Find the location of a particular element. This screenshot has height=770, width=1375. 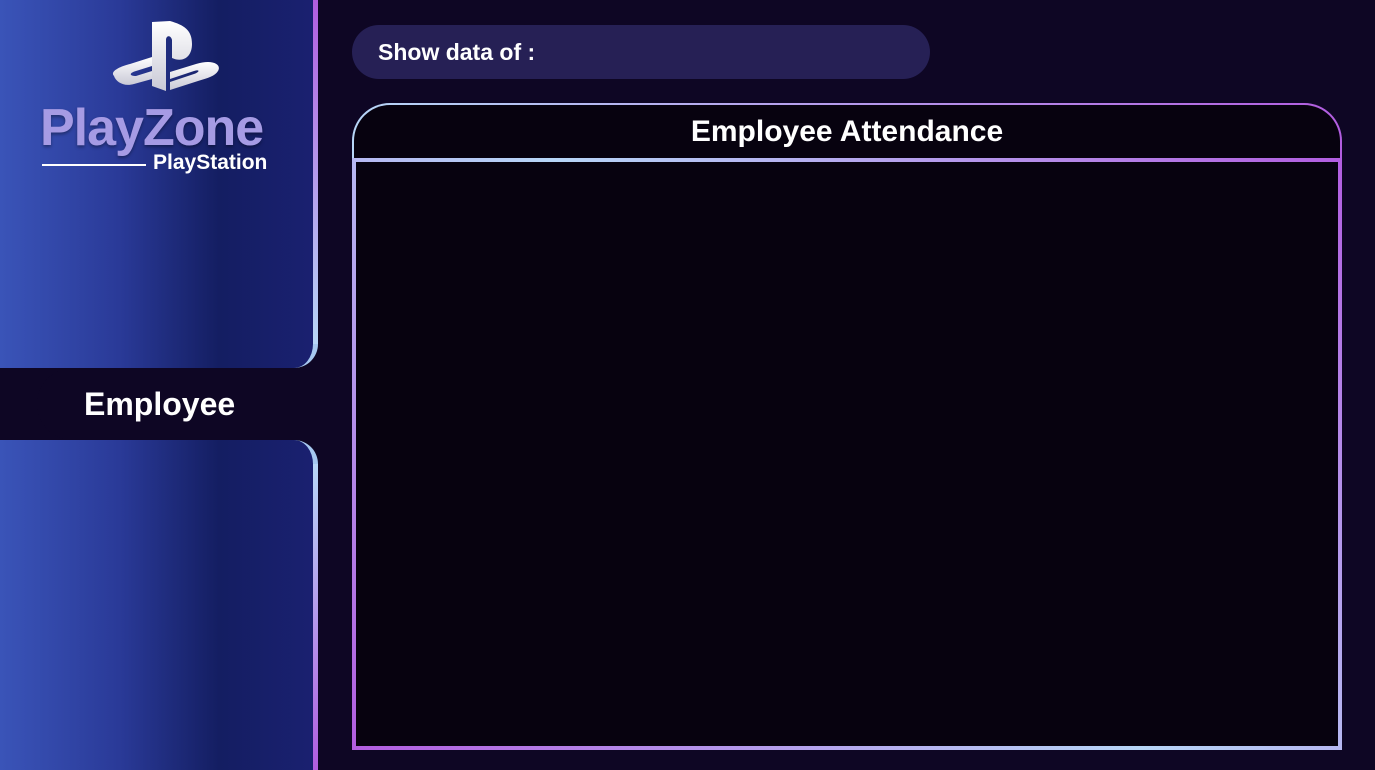

brand-name: PlayZone is located at coordinates (152, 128).